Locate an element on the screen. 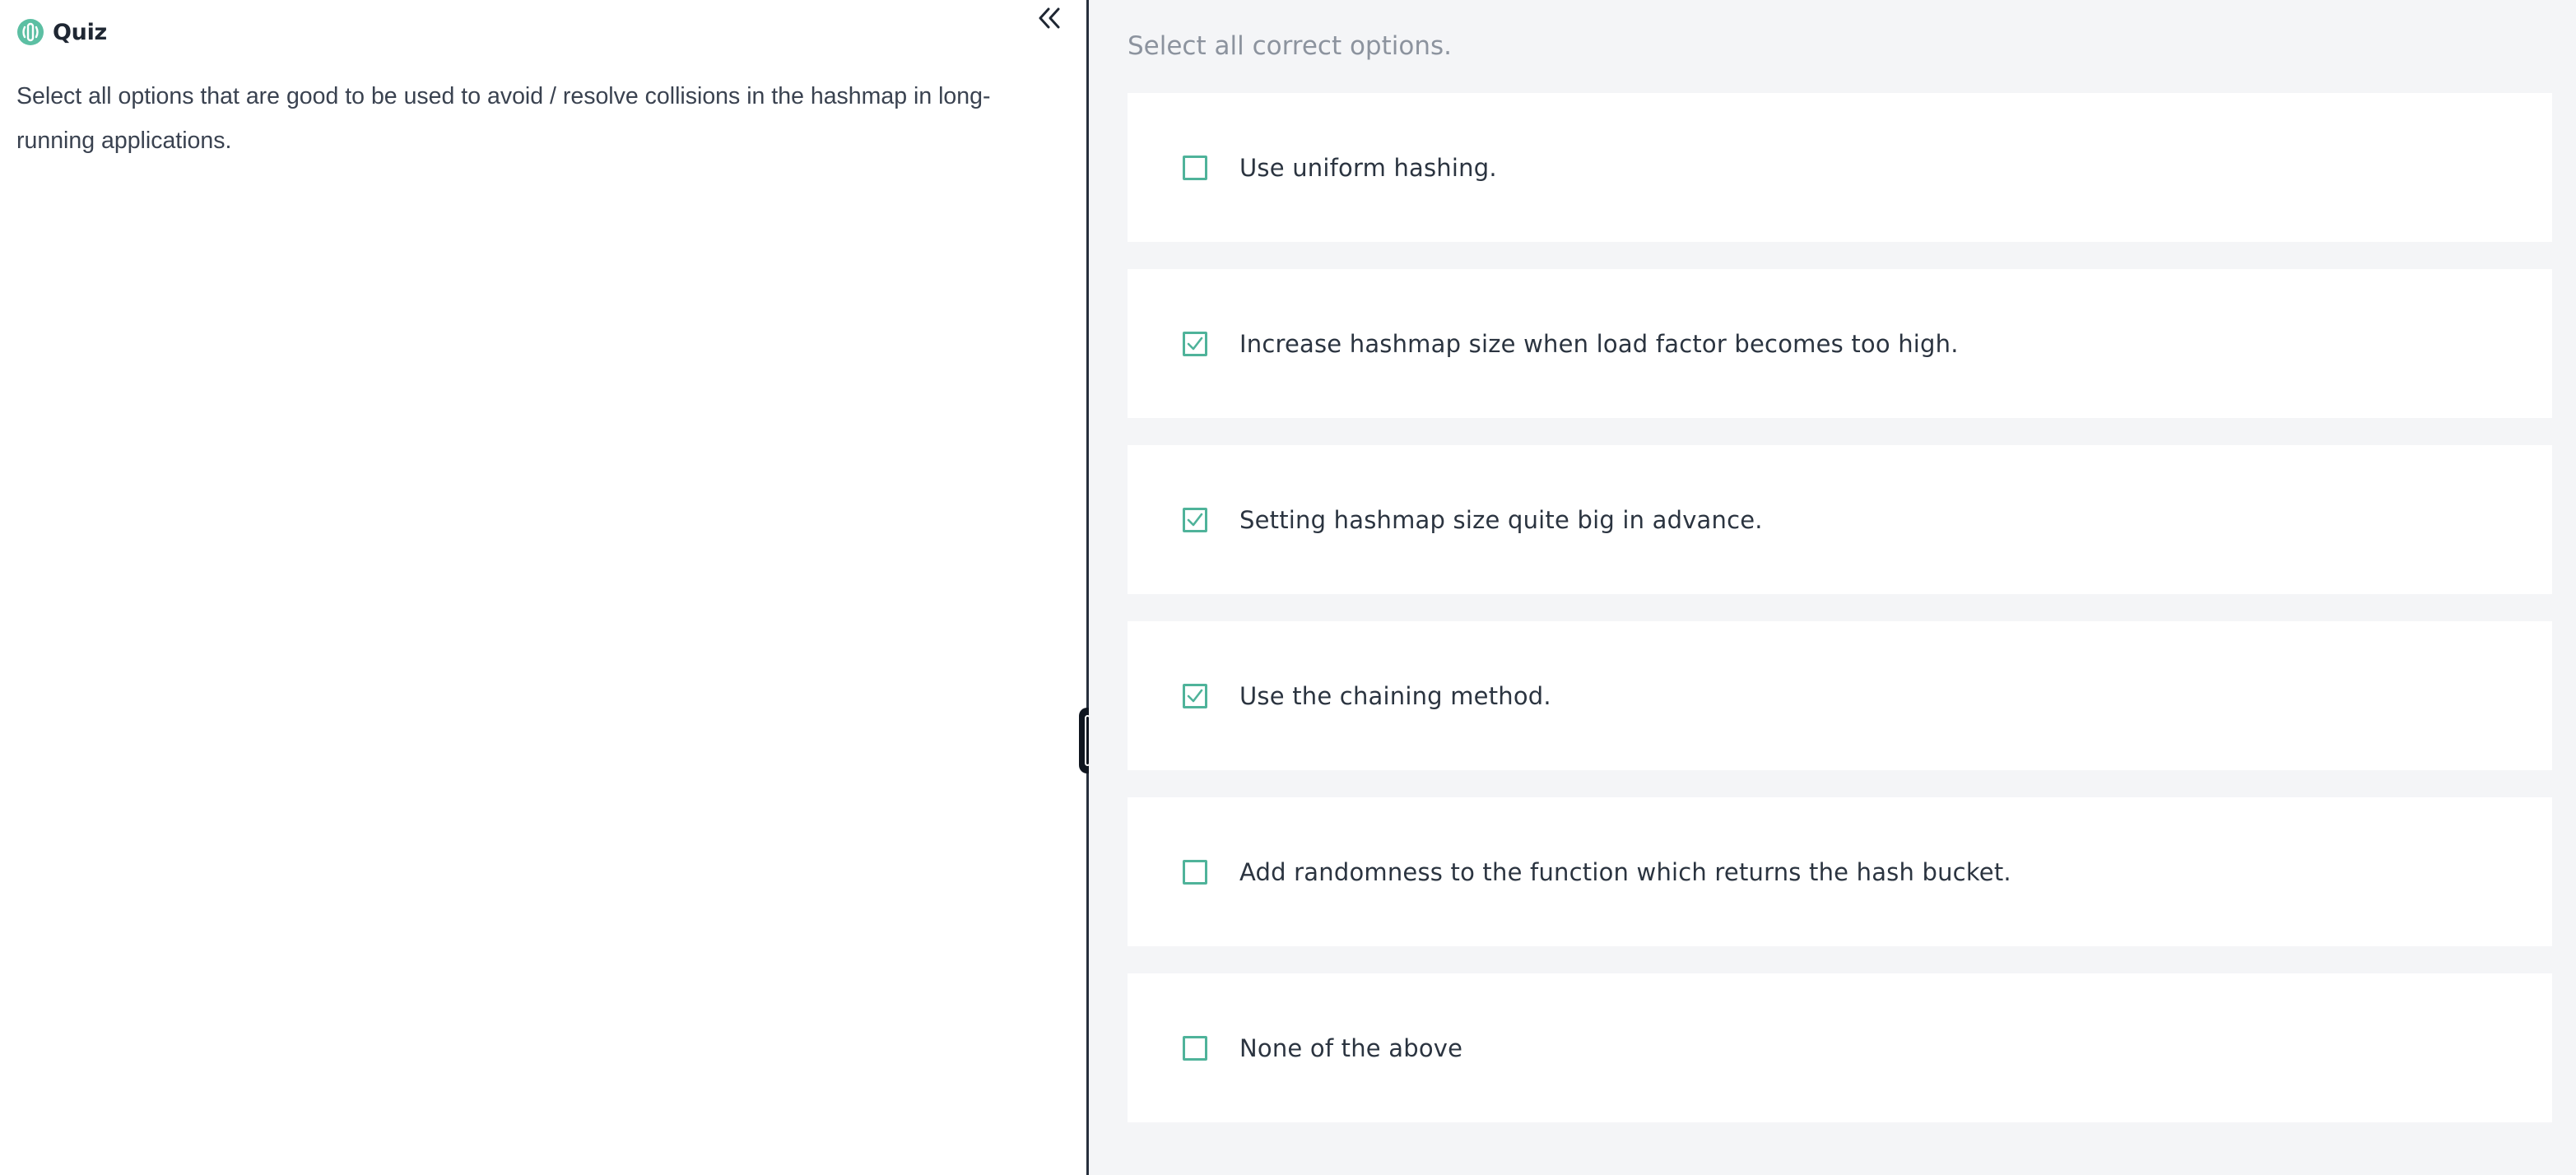 The width and height of the screenshot is (2576, 1175). quiz-title: Quiz is located at coordinates (80, 32).